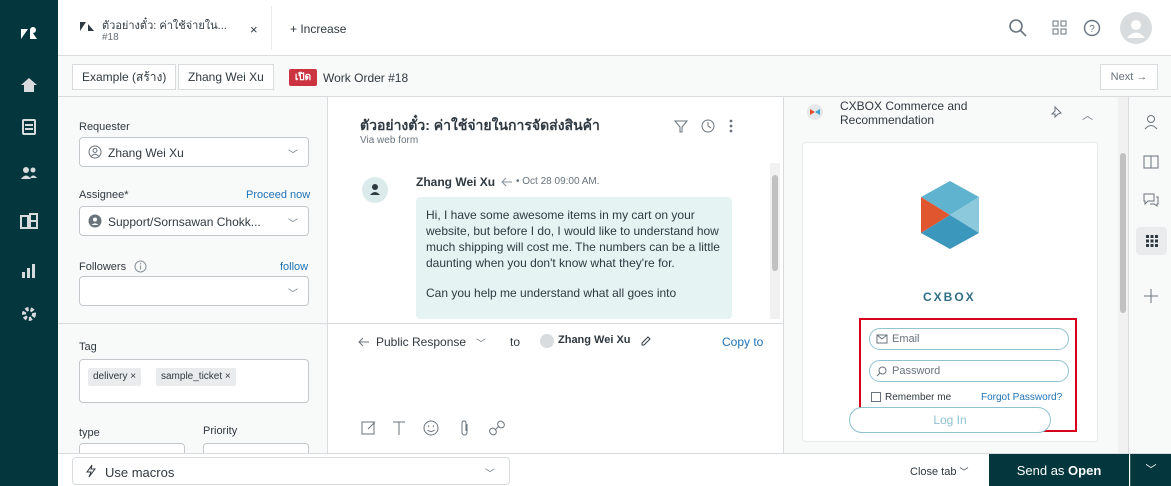 Image resolution: width=1171 pixels, height=486 pixels. I want to click on reply-arrow-icon, so click(363, 342).